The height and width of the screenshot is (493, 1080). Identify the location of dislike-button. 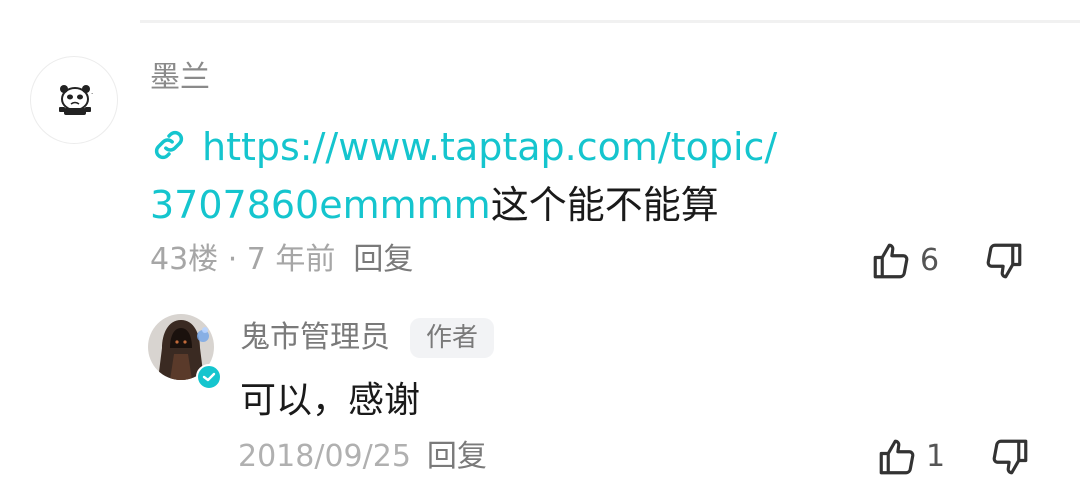
(1004, 261).